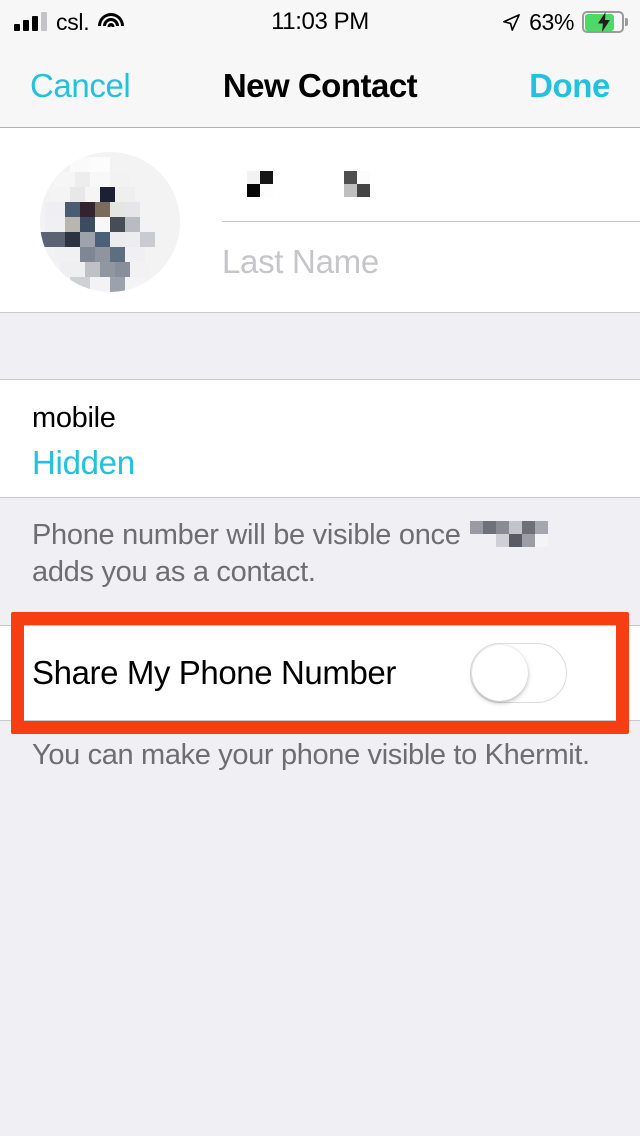 The width and height of the screenshot is (640, 1136). Describe the element at coordinates (320, 439) in the screenshot. I see `phone-number-section: mobile Hidden` at that location.